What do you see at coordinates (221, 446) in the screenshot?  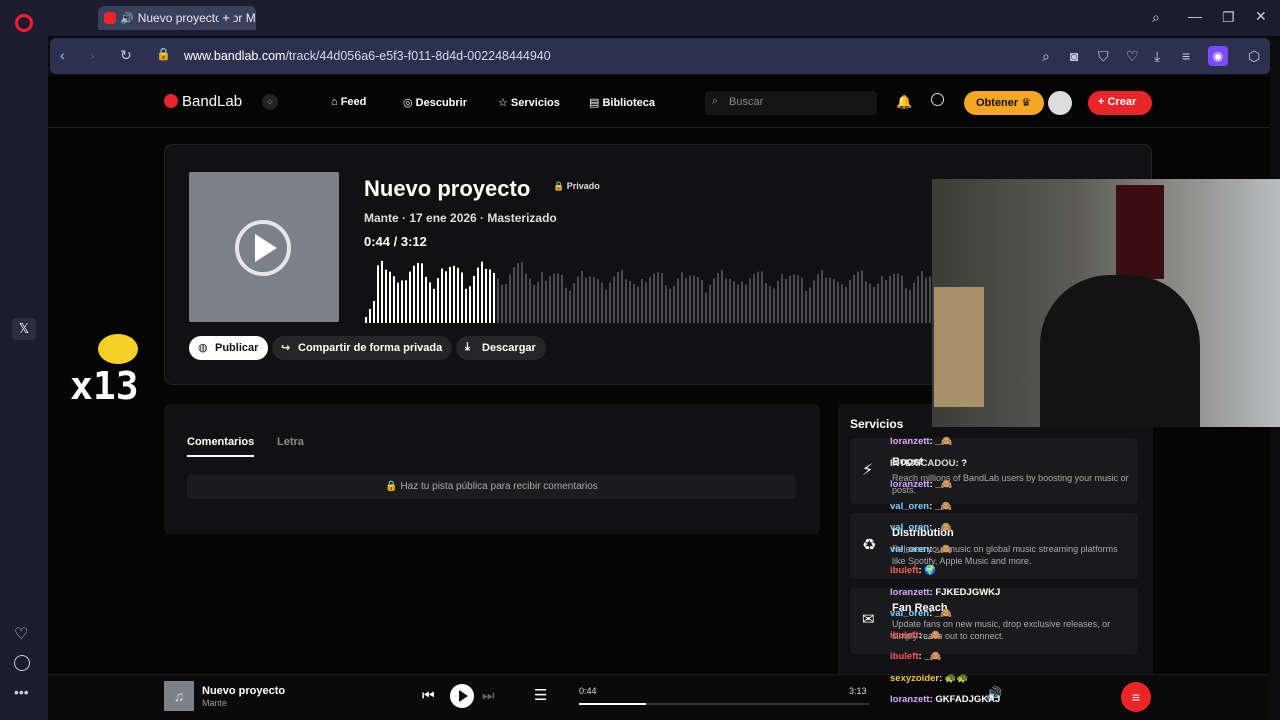 I see `tab-comentarios: Comentarios` at bounding box center [221, 446].